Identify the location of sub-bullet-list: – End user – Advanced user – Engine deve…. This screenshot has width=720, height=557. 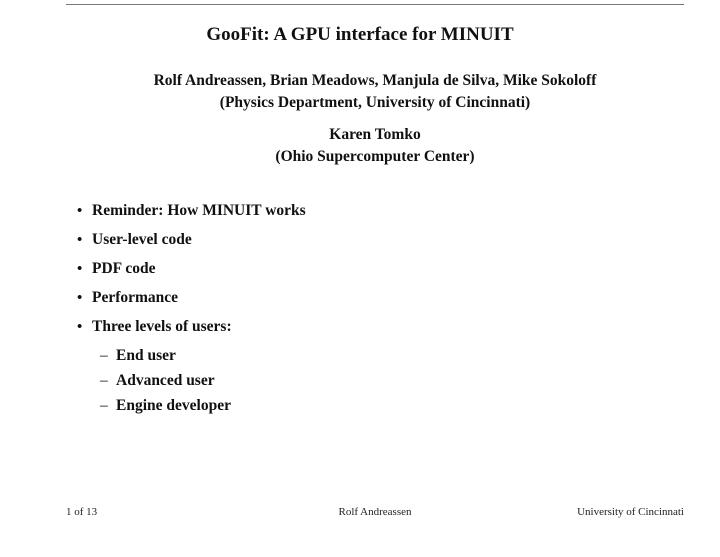
(165, 383).